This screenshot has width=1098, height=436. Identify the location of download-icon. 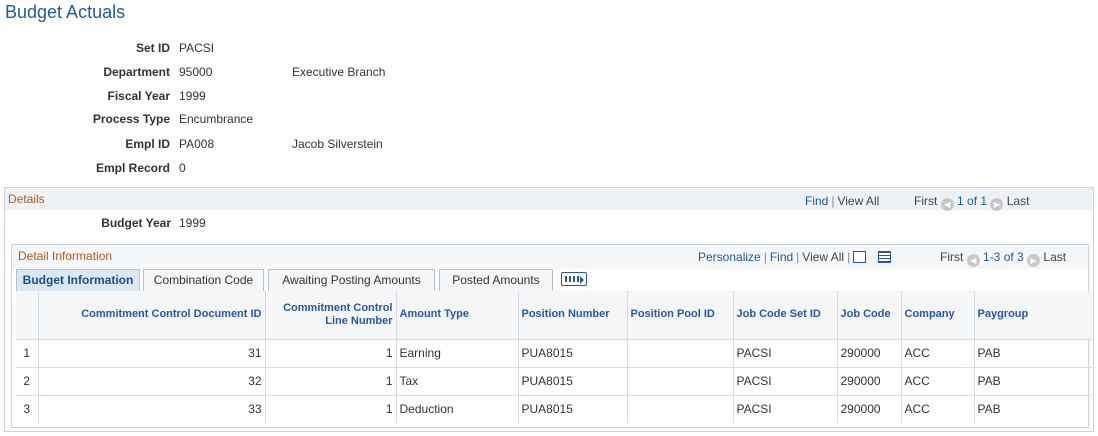
(884, 257).